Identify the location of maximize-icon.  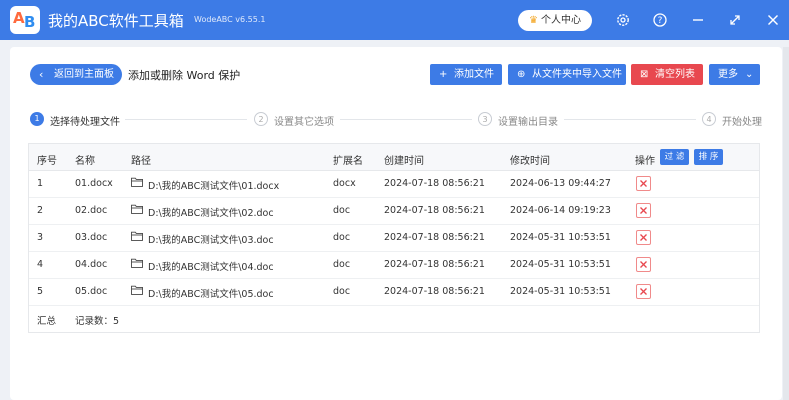
(735, 20).